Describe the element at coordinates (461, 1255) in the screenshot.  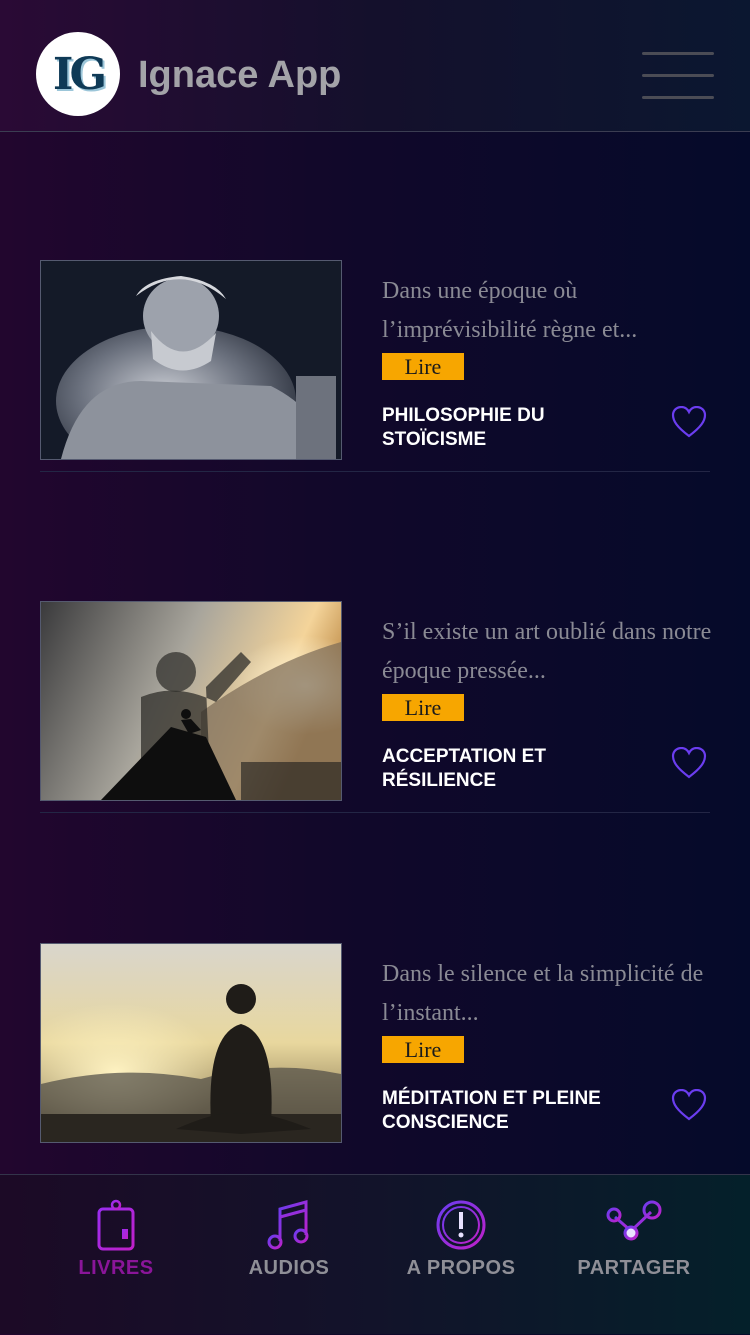
I see `tab-a-propos: A PROPOS` at that location.